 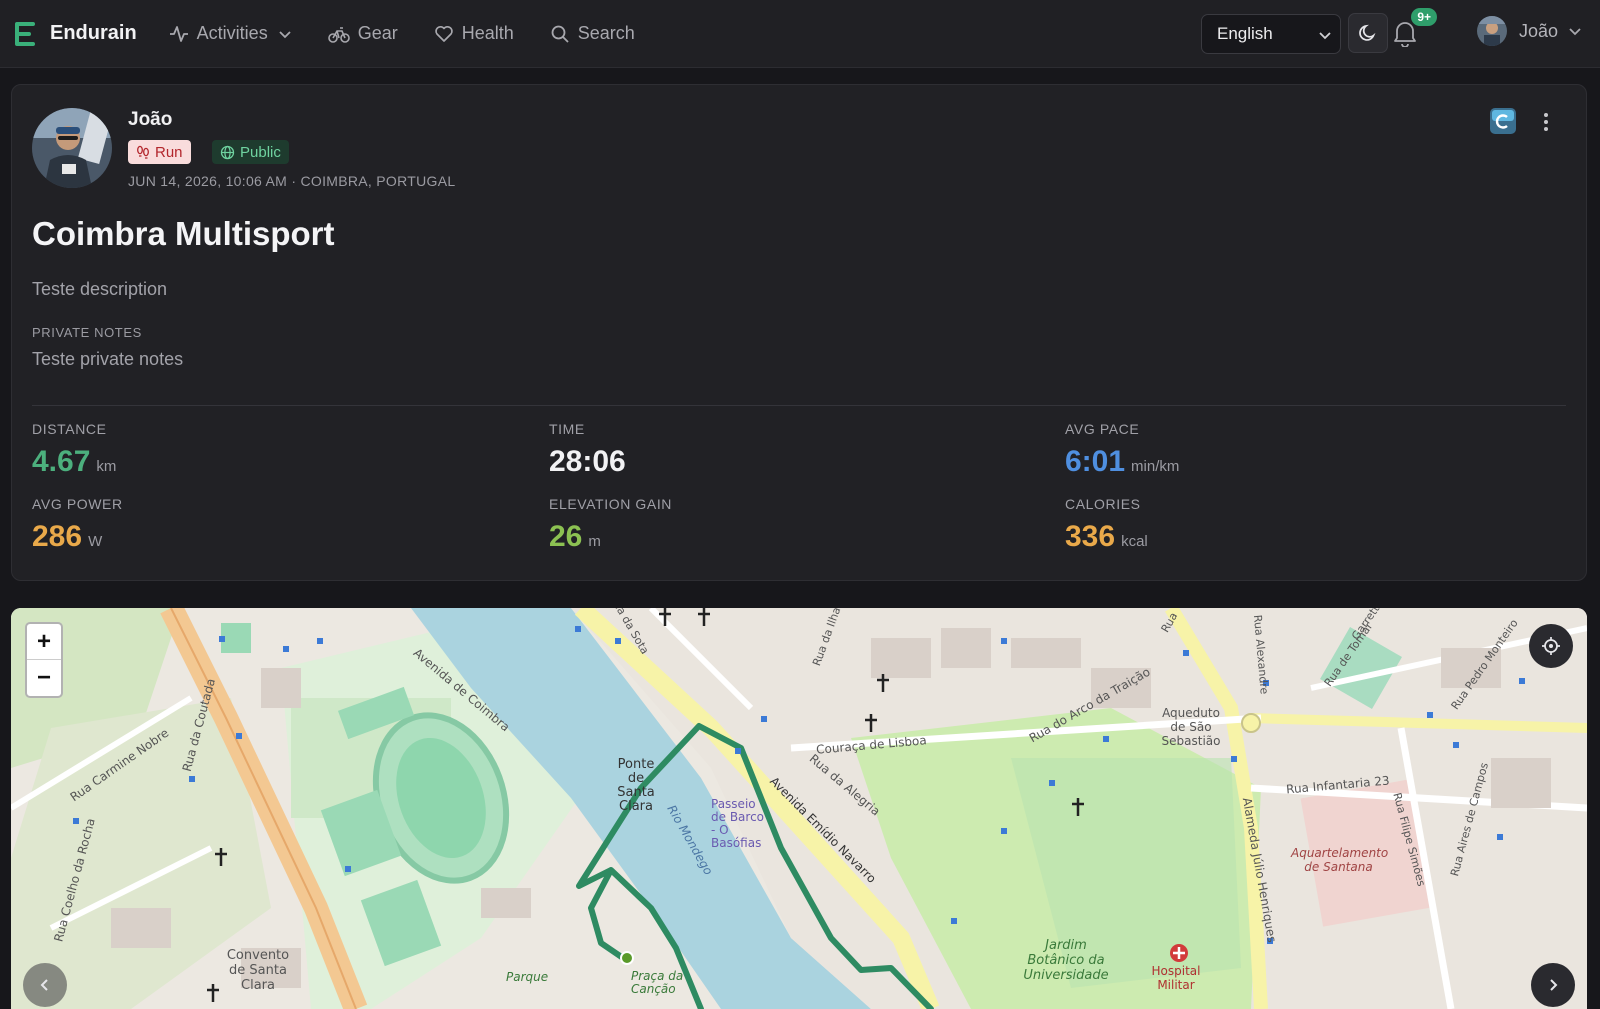 I want to click on visibility-badge: Public, so click(x=250, y=152).